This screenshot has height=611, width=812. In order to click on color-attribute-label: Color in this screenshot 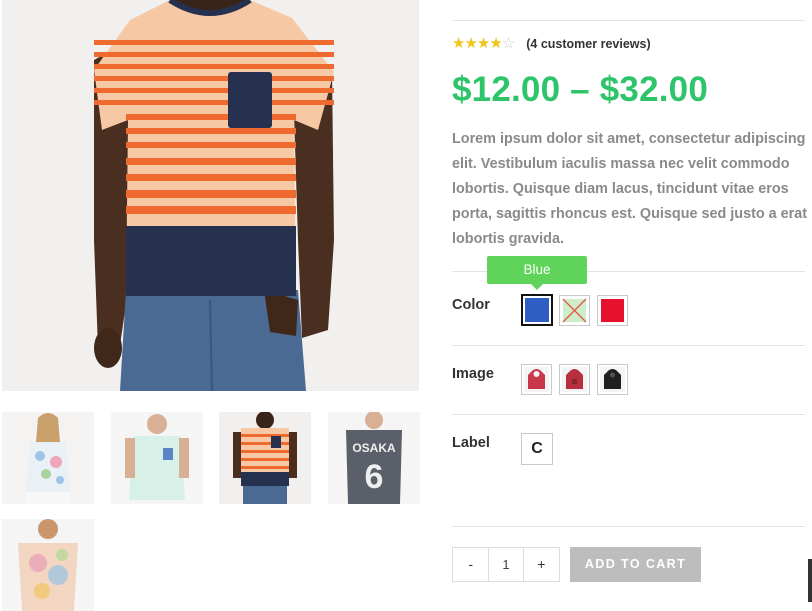, I will do `click(471, 305)`.